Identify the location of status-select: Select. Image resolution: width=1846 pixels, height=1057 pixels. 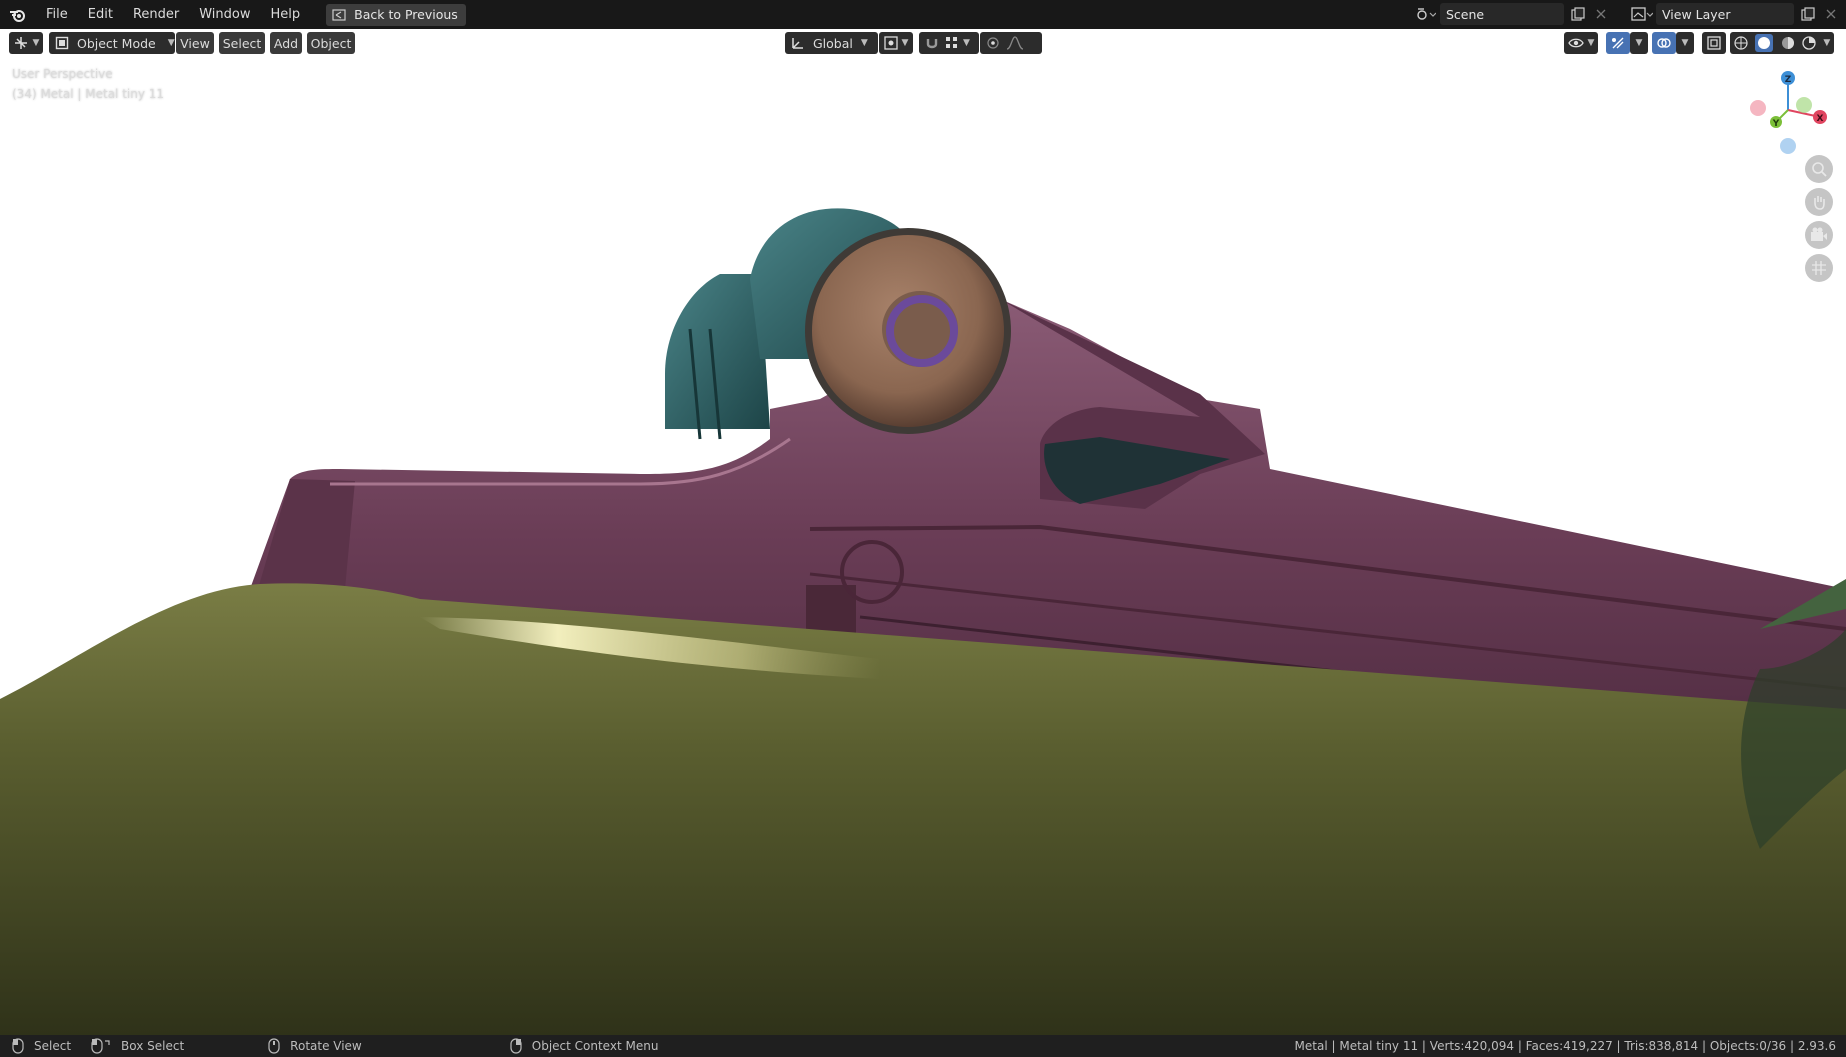
(41, 1046).